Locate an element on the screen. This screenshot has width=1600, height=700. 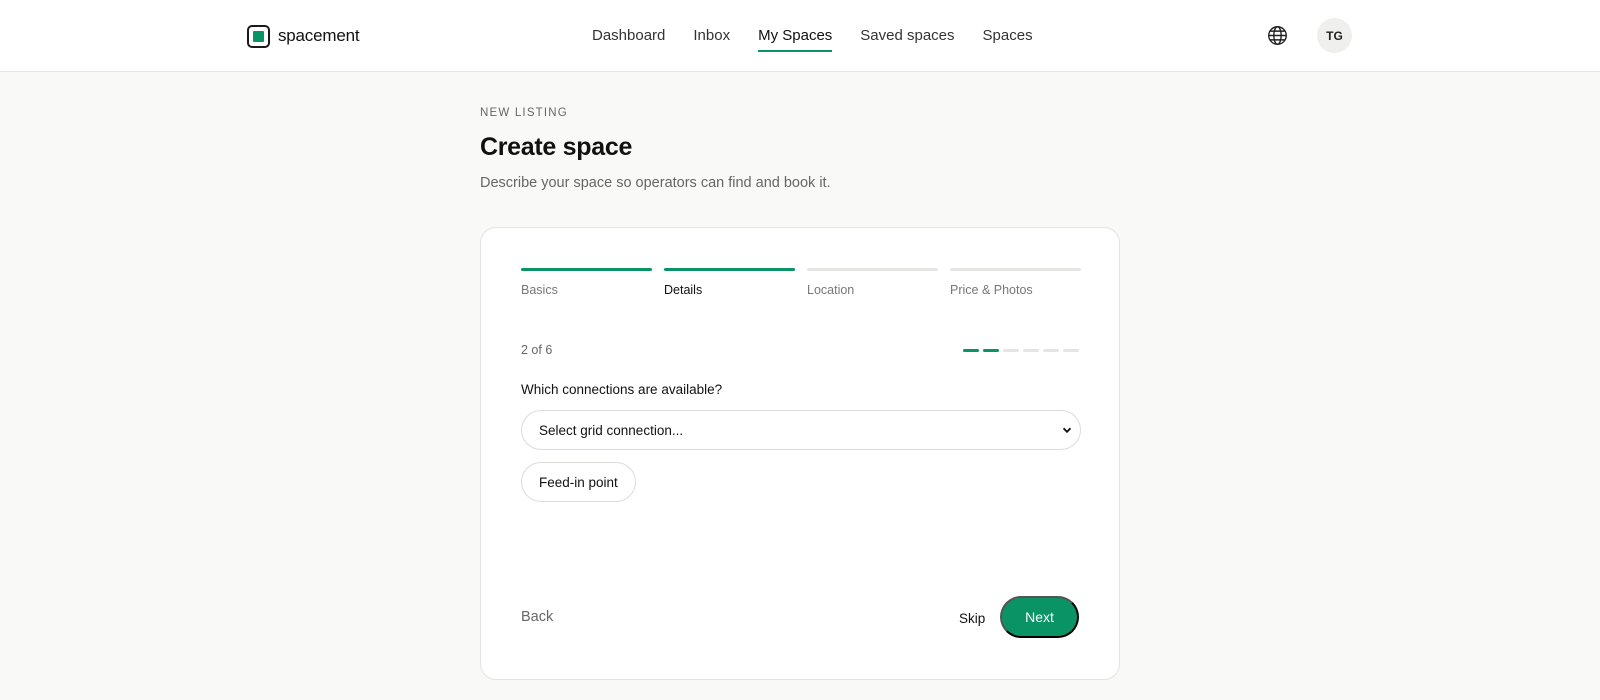
step-label: Basics is located at coordinates (539, 290).